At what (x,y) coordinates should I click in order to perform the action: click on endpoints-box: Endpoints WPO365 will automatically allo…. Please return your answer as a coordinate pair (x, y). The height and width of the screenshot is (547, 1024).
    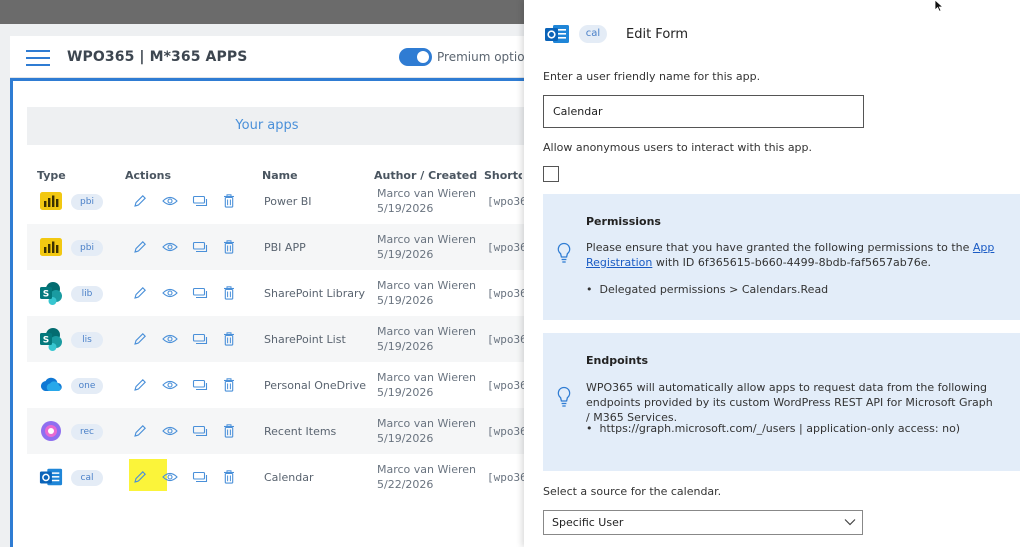
    Looking at the image, I should click on (781, 402).